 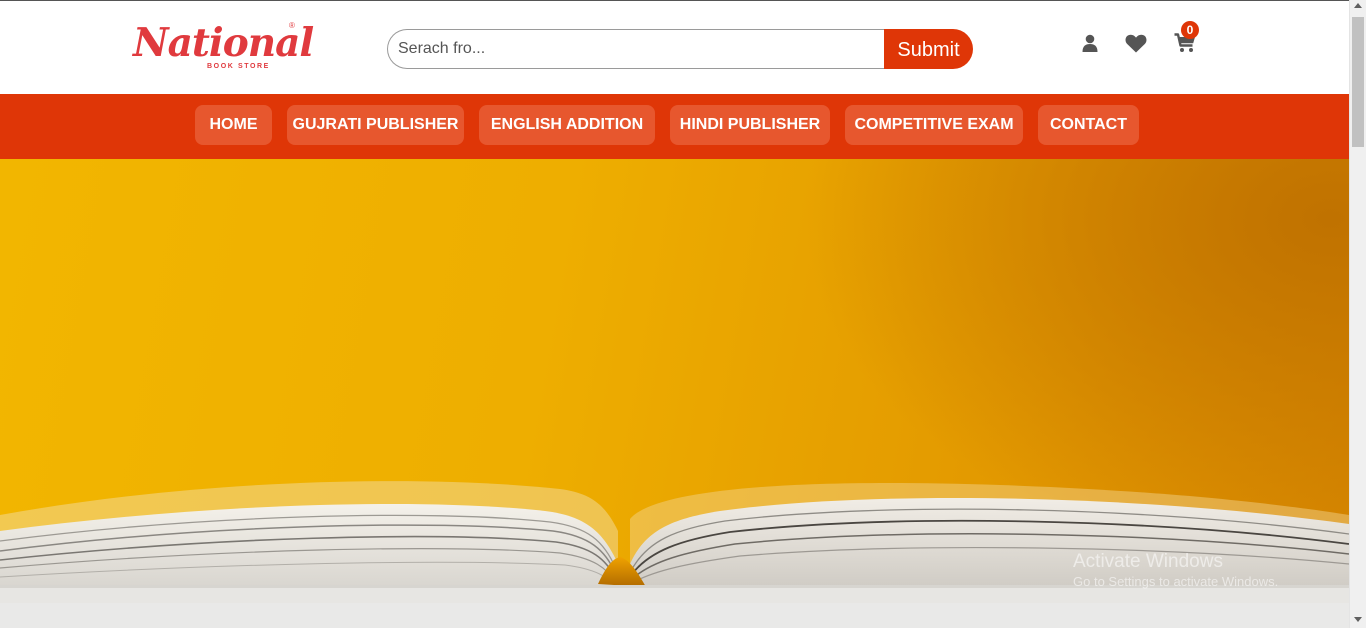 I want to click on nav-item-home: HOME, so click(x=233, y=125).